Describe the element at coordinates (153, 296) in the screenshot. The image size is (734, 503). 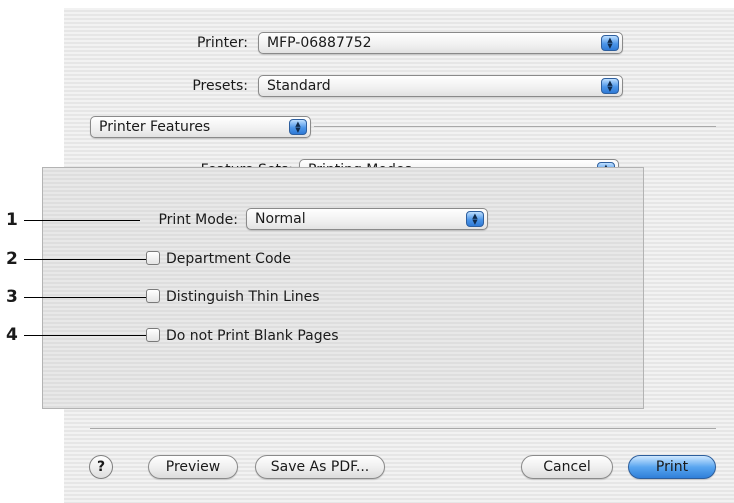
I see `distinguish-thin-lines-checkbox` at that location.